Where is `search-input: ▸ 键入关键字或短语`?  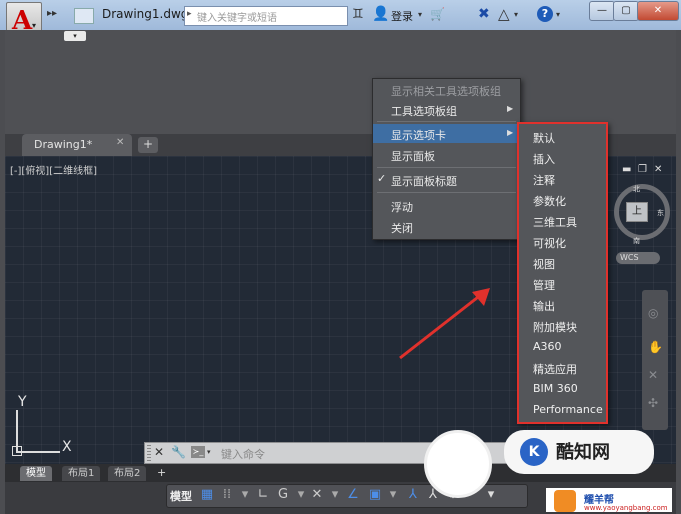 search-input: ▸ 键入关键字或短语 is located at coordinates (266, 16).